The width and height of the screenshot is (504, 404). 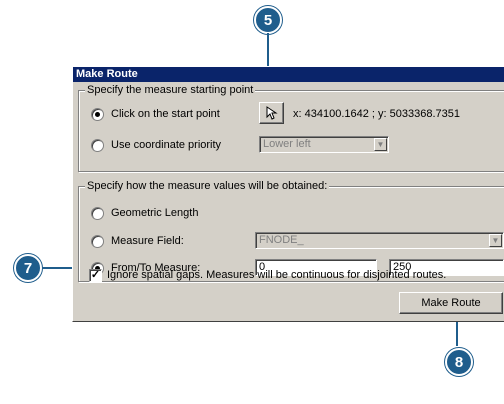 I want to click on click-start-point-radio, so click(x=97, y=114).